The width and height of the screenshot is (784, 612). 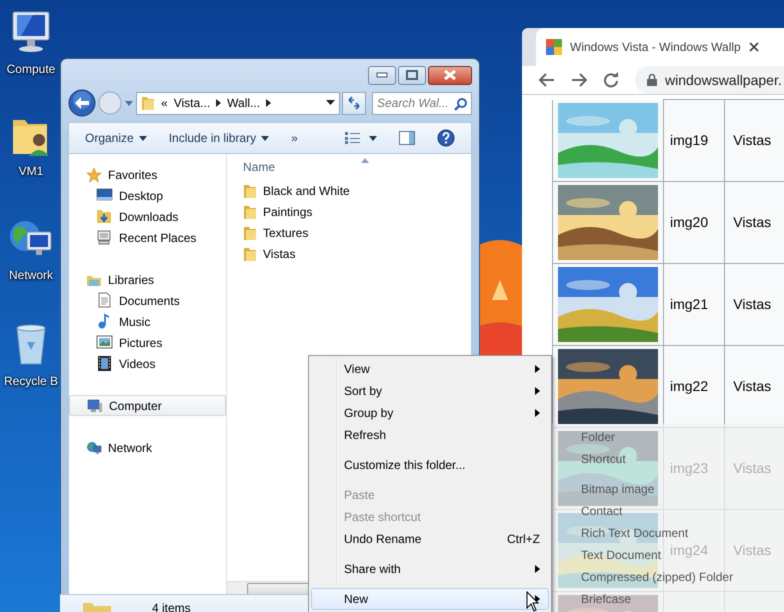 I want to click on nav-item: Desktop, so click(x=147, y=195).